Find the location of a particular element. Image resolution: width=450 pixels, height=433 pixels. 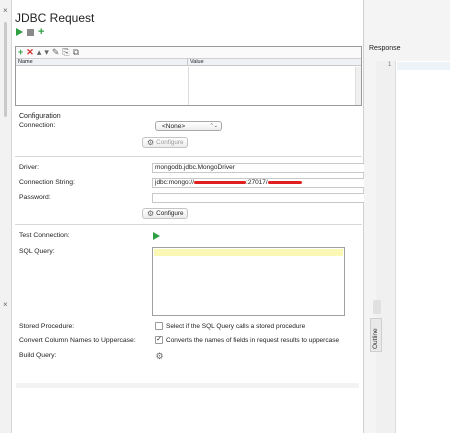

parameter-table: + ✕ ▴ ▾ ✎ ⎘ ⧉ Name Value is located at coordinates (188, 76).